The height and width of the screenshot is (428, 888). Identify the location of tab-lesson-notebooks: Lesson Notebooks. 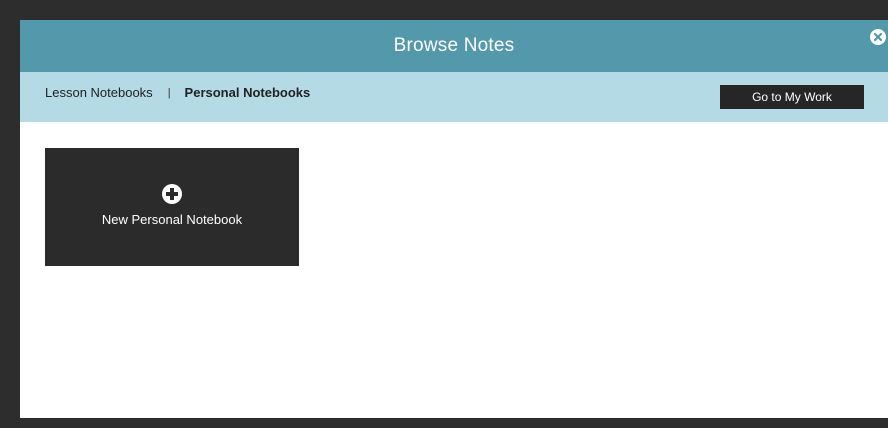
(99, 92).